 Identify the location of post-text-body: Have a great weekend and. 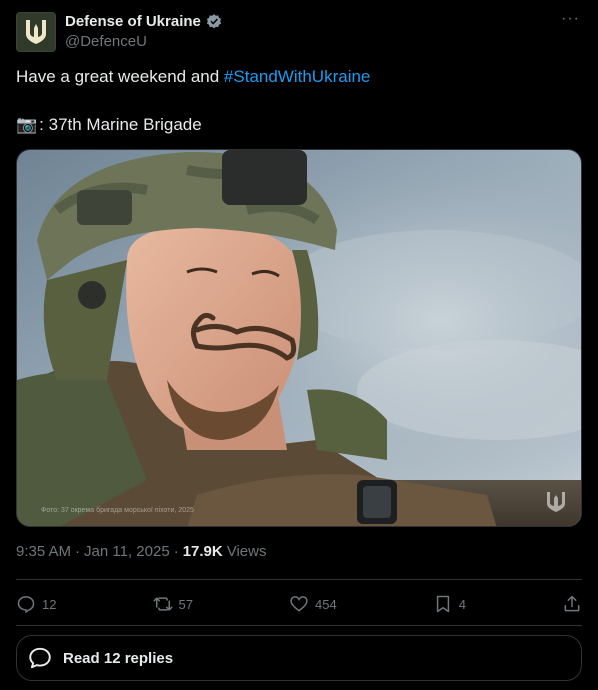
(120, 76).